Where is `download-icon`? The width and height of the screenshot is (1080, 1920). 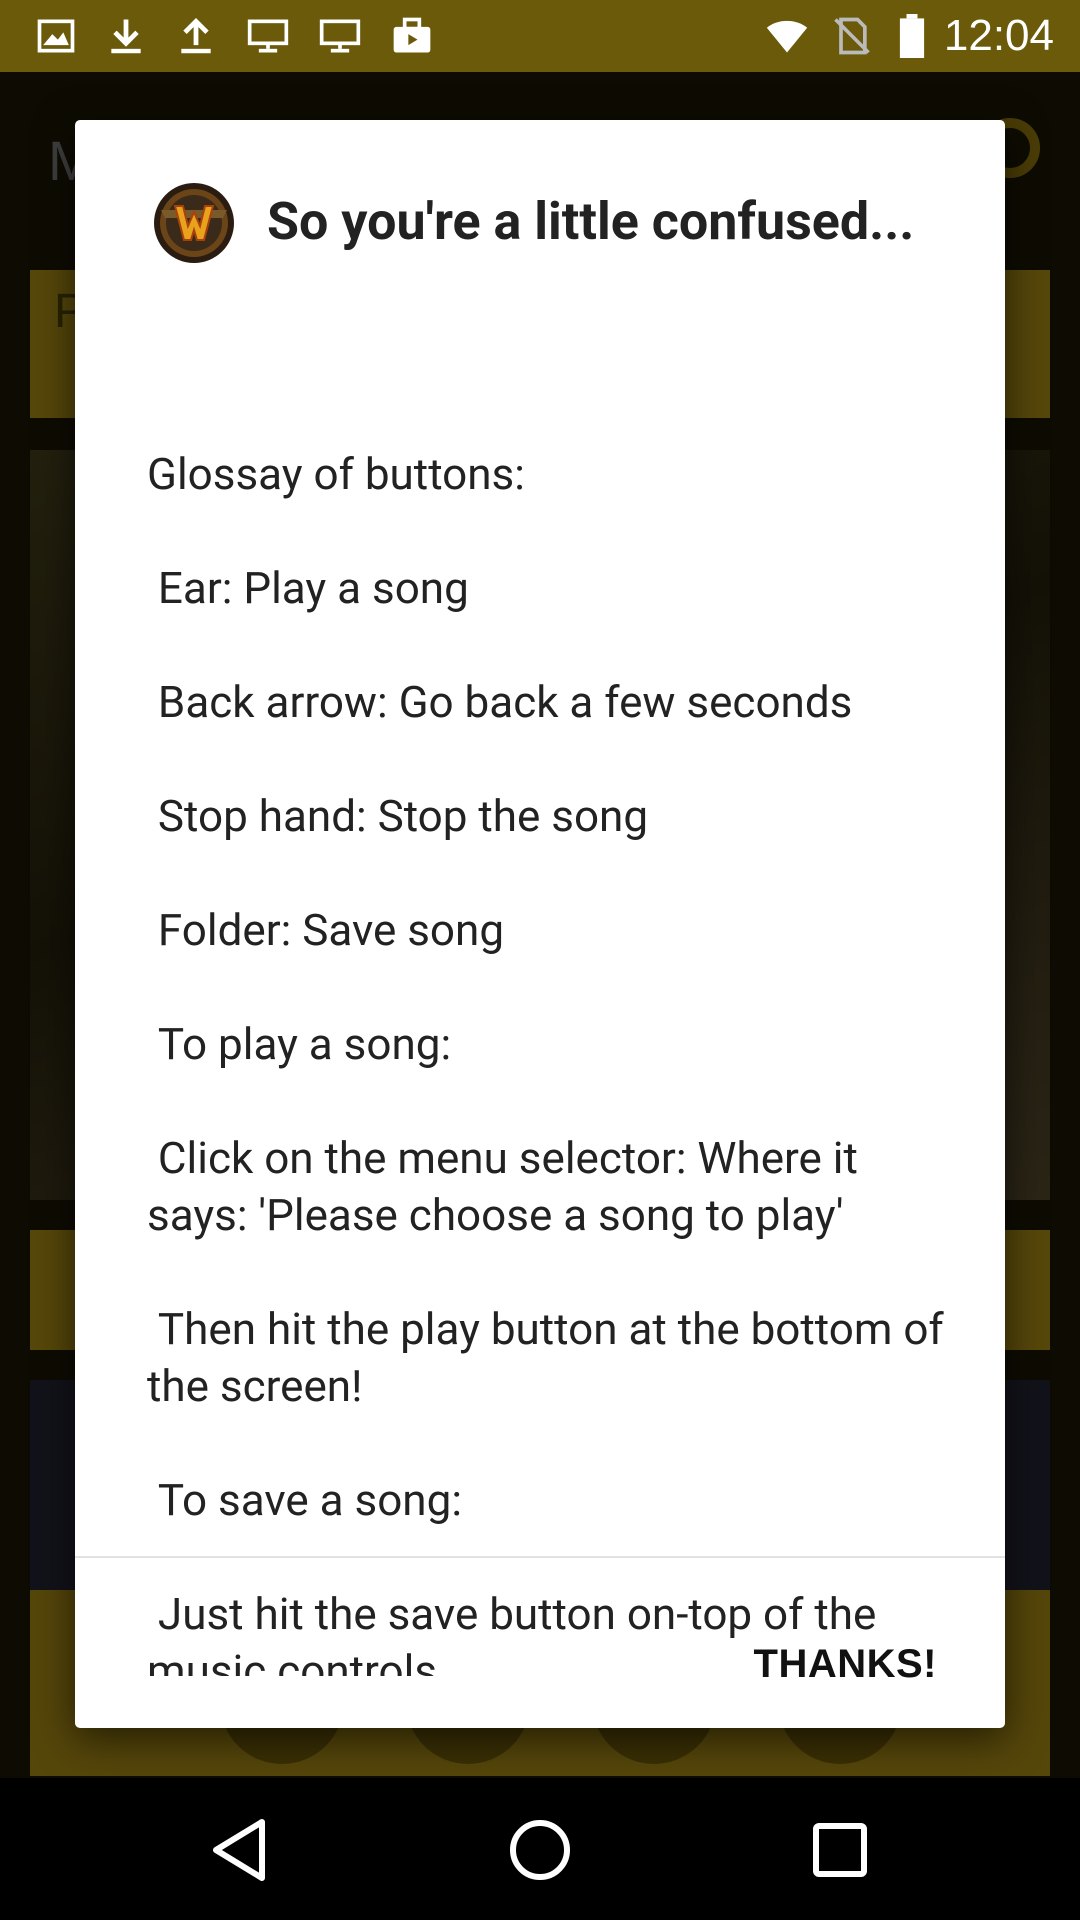 download-icon is located at coordinates (126, 36).